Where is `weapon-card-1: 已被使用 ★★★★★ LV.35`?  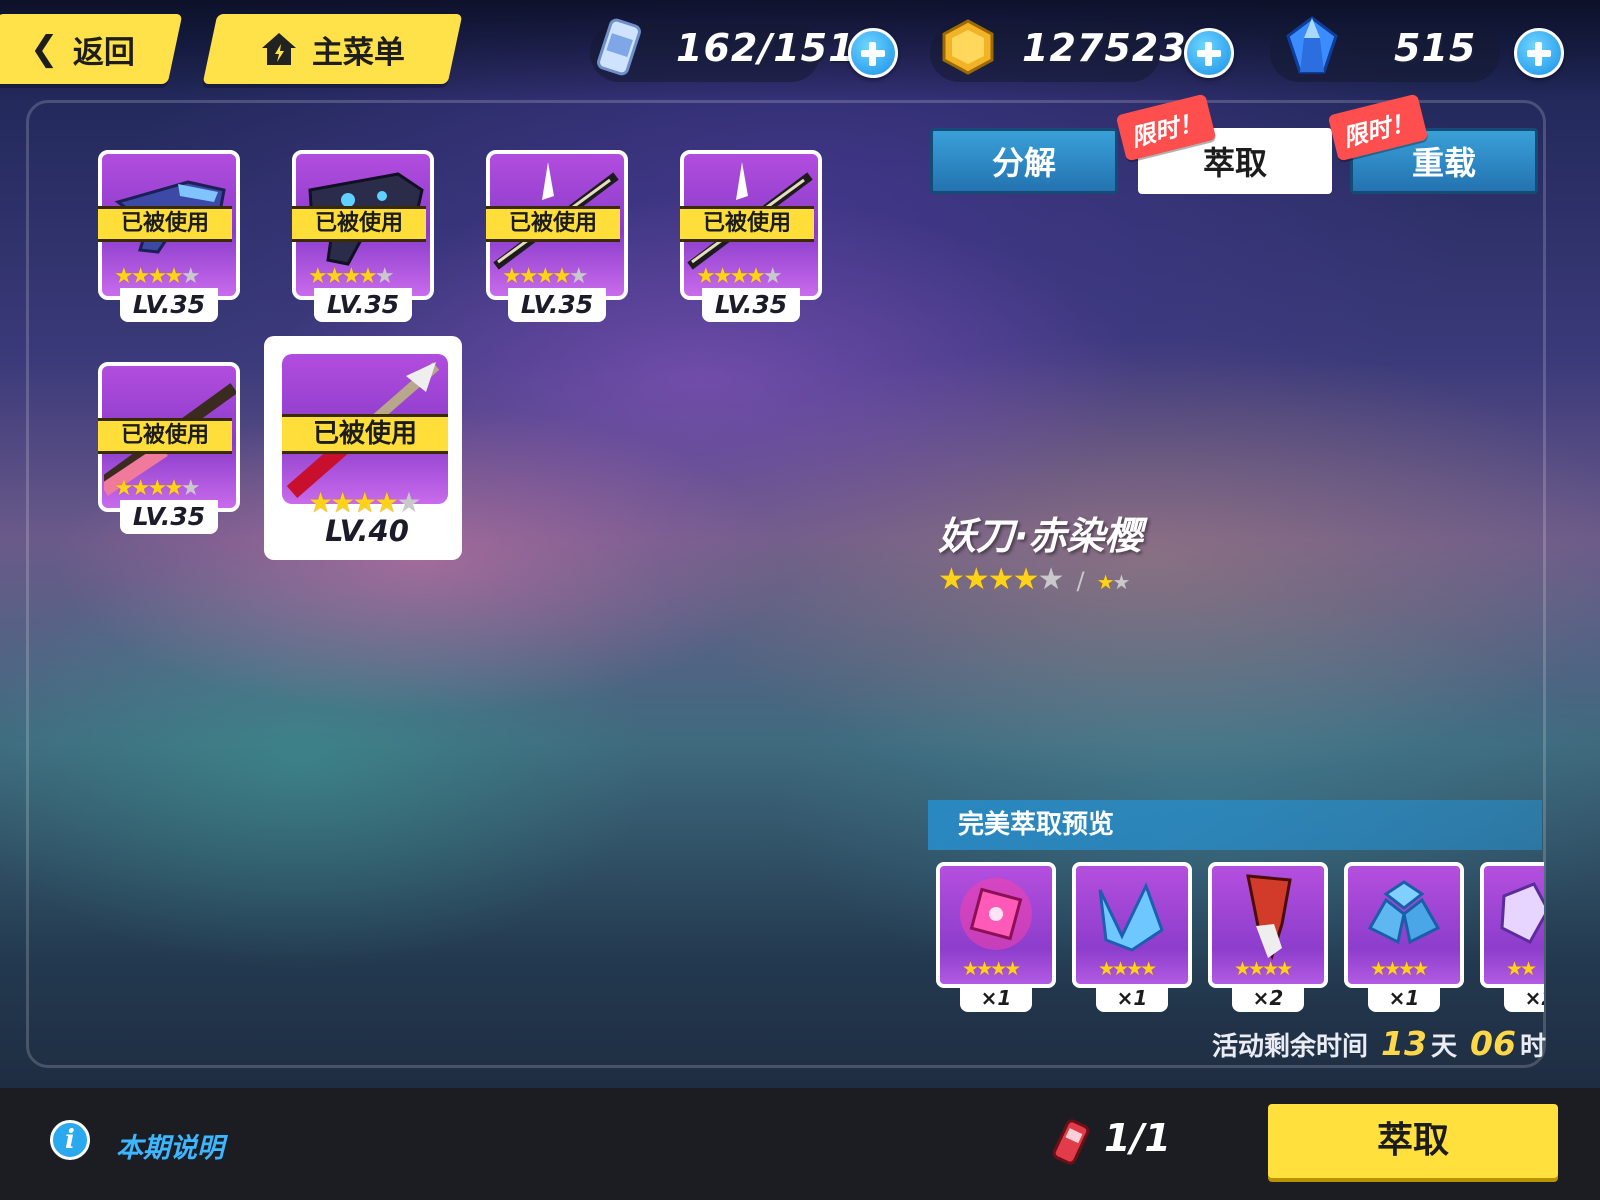
weapon-card-1: 已被使用 ★★★★★ LV.35 is located at coordinates (169, 236).